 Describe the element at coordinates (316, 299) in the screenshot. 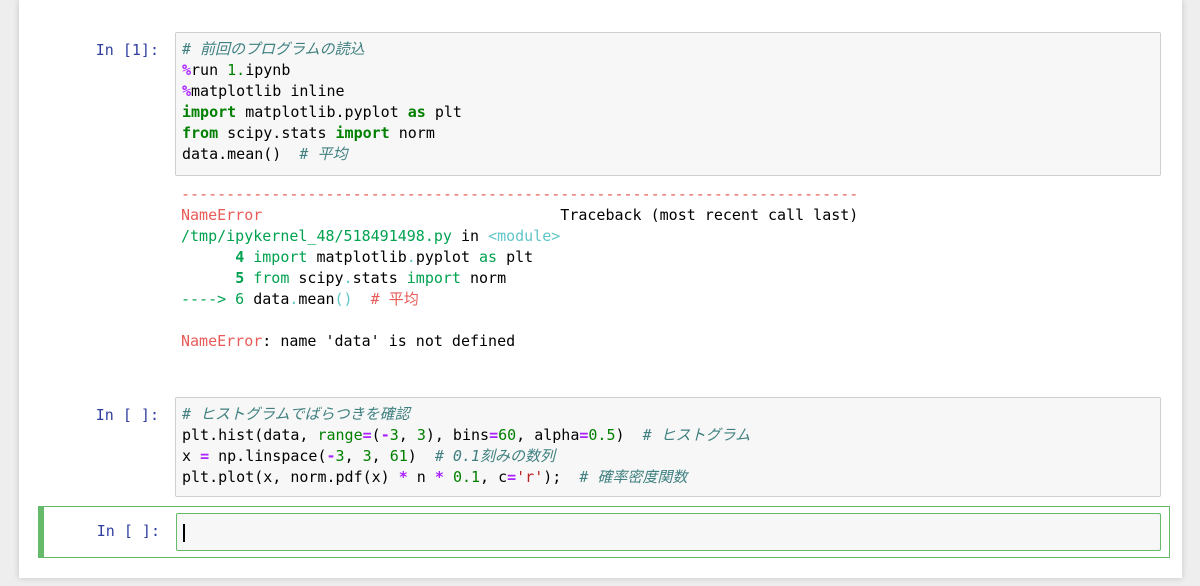

I see `code-token: mean` at that location.